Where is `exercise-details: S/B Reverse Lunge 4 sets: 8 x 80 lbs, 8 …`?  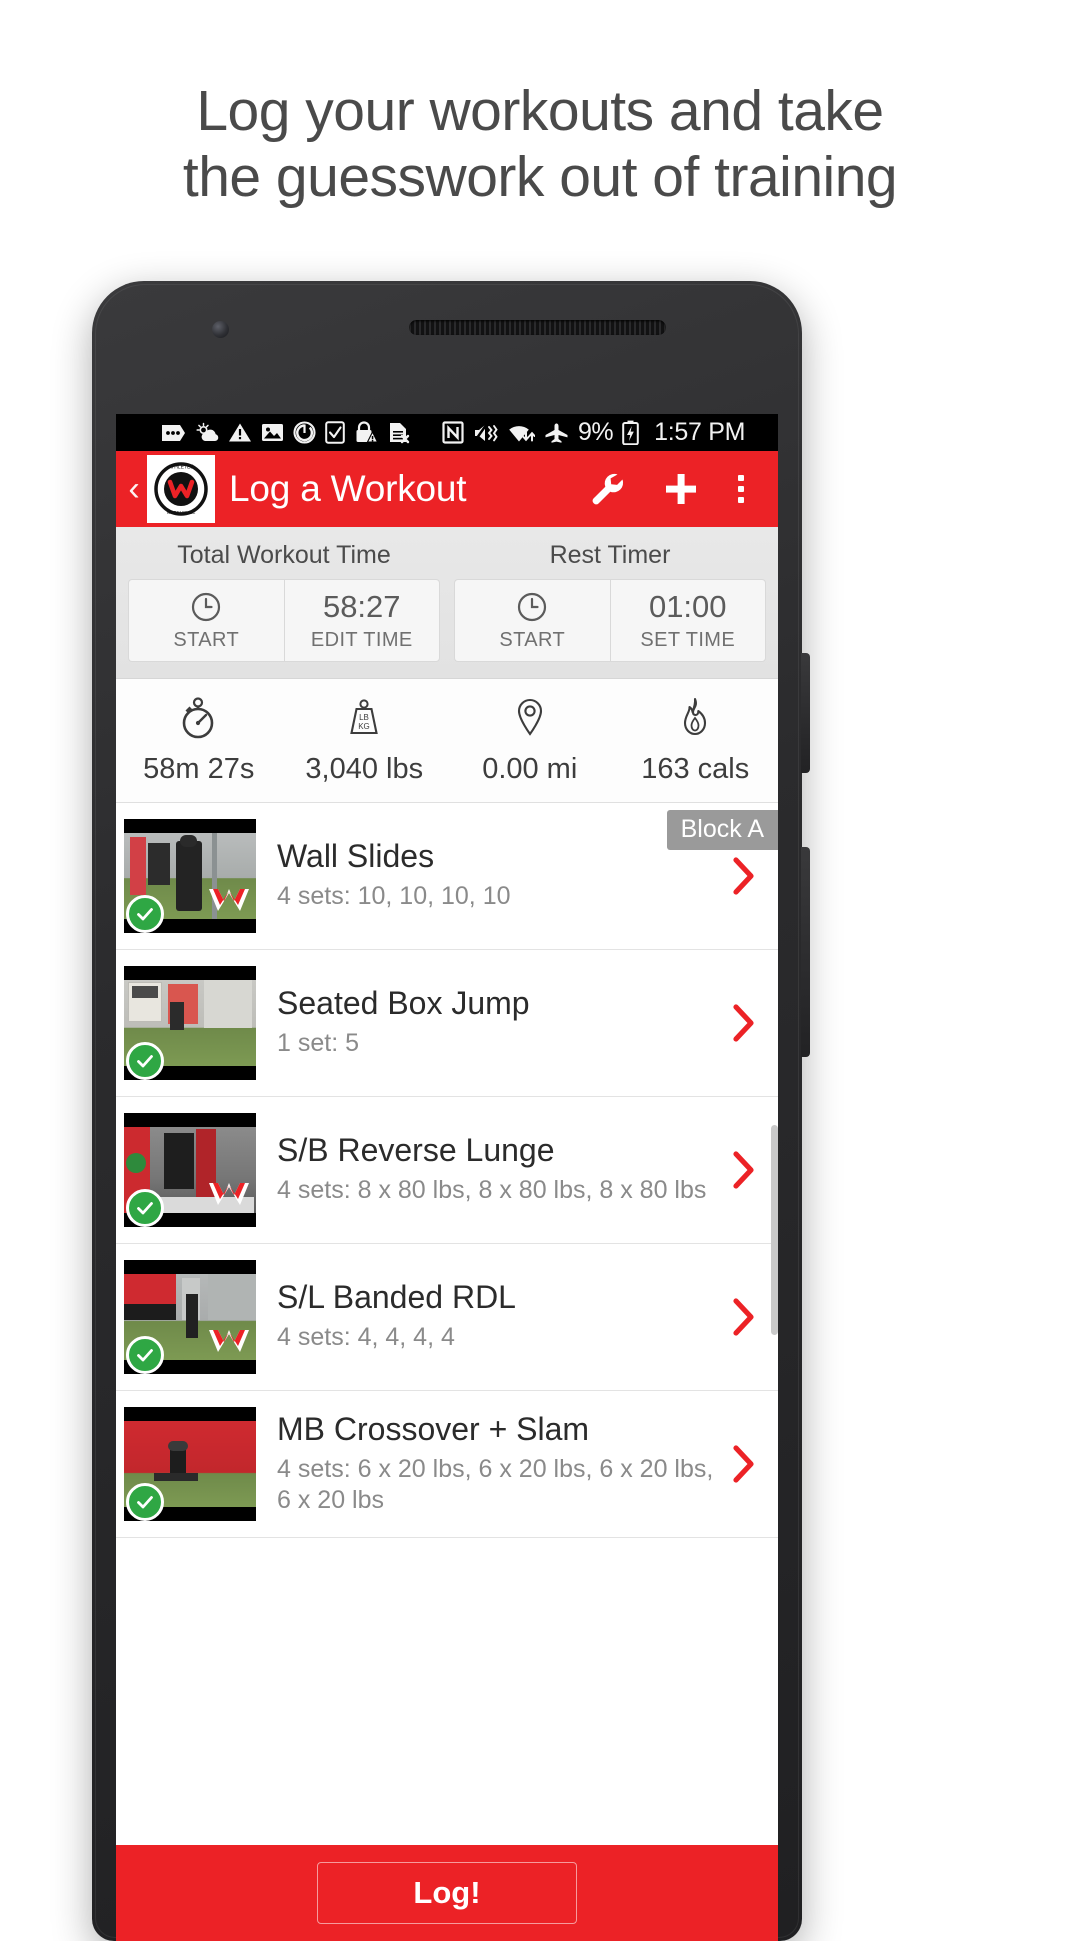
exercise-details: S/B Reverse Lunge 4 sets: 8 x 80 lbs, 8 … is located at coordinates (488, 1169).